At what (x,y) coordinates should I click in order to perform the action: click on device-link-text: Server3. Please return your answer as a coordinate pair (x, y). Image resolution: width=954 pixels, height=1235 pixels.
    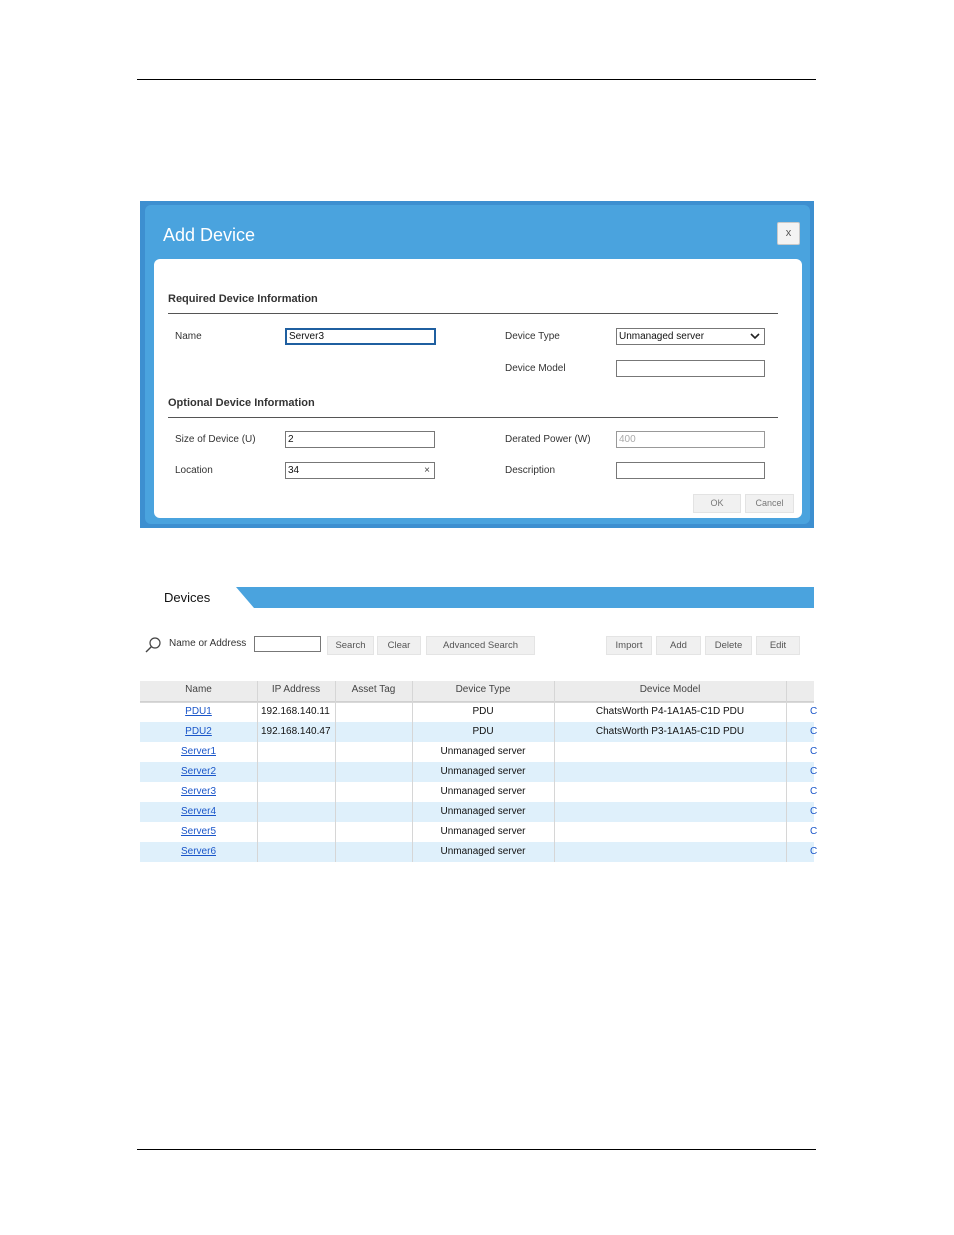
    Looking at the image, I should click on (198, 791).